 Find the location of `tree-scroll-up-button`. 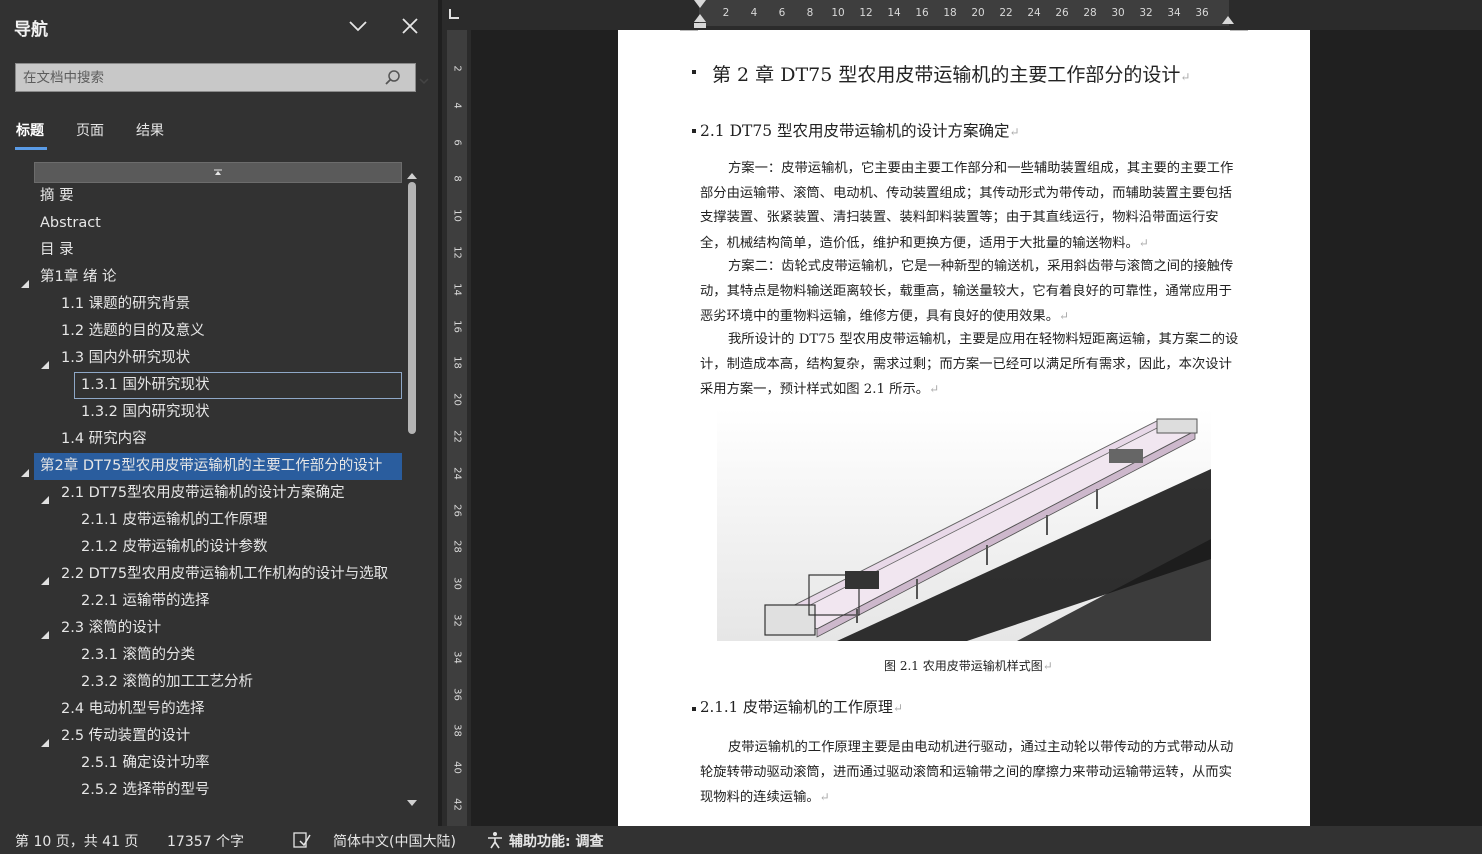

tree-scroll-up-button is located at coordinates (218, 172).